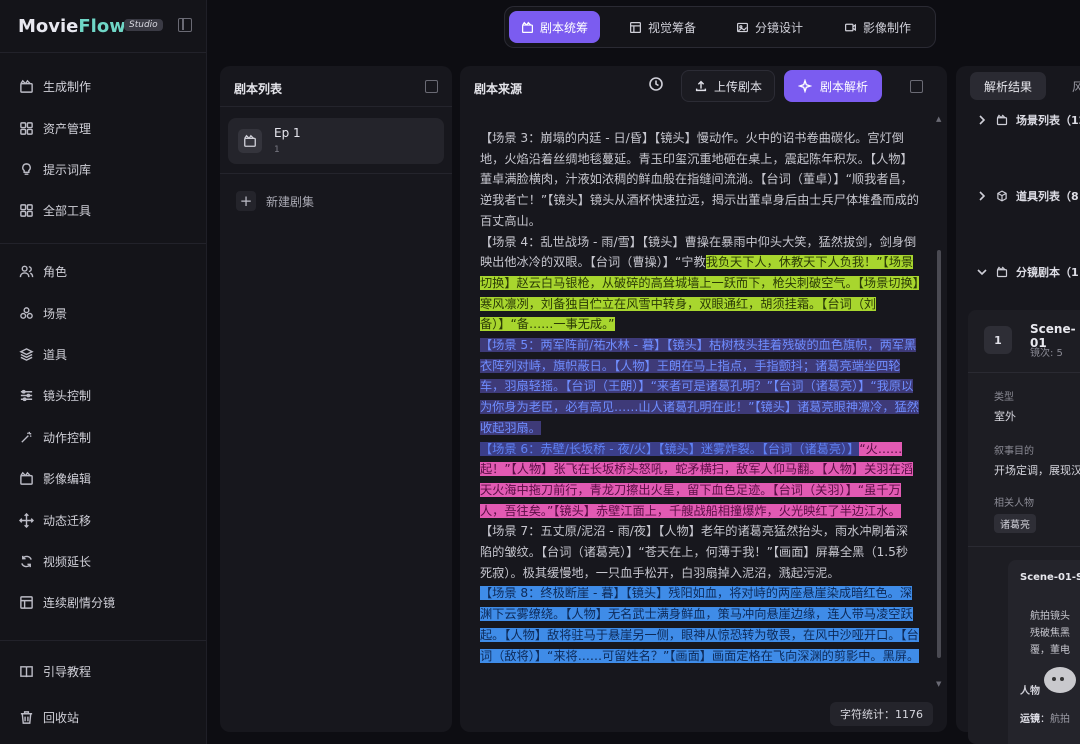  I want to click on sparkle-icon, so click(805, 86).